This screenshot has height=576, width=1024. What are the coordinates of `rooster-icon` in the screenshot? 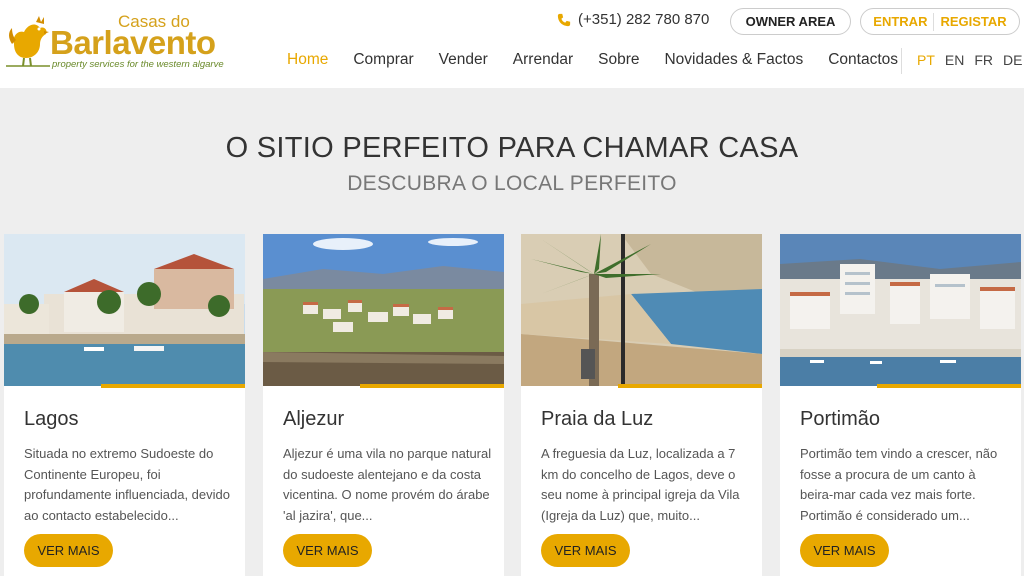 It's located at (28, 41).